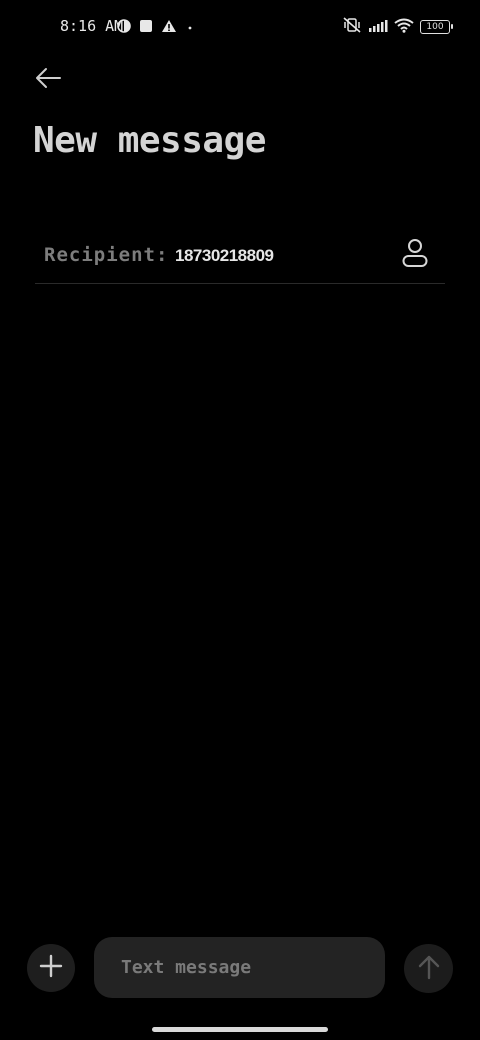 The image size is (480, 1040). What do you see at coordinates (378, 27) in the screenshot?
I see `signal-icon` at bounding box center [378, 27].